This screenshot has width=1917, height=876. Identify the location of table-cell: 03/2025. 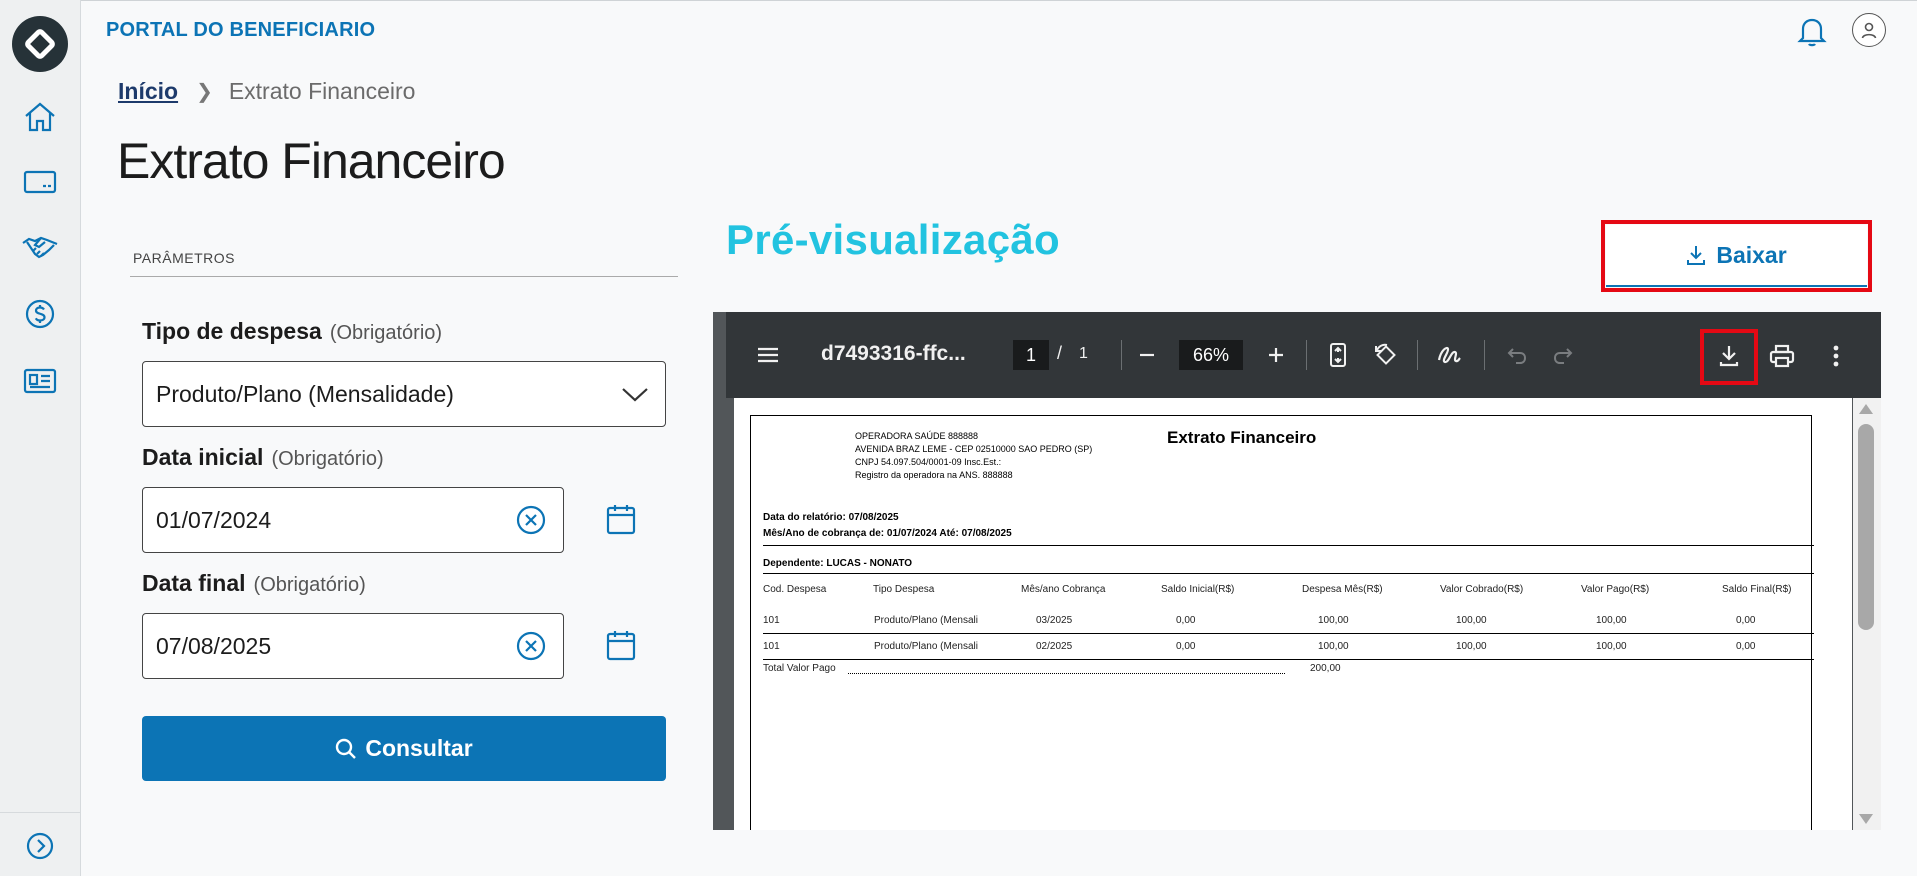
(1054, 620).